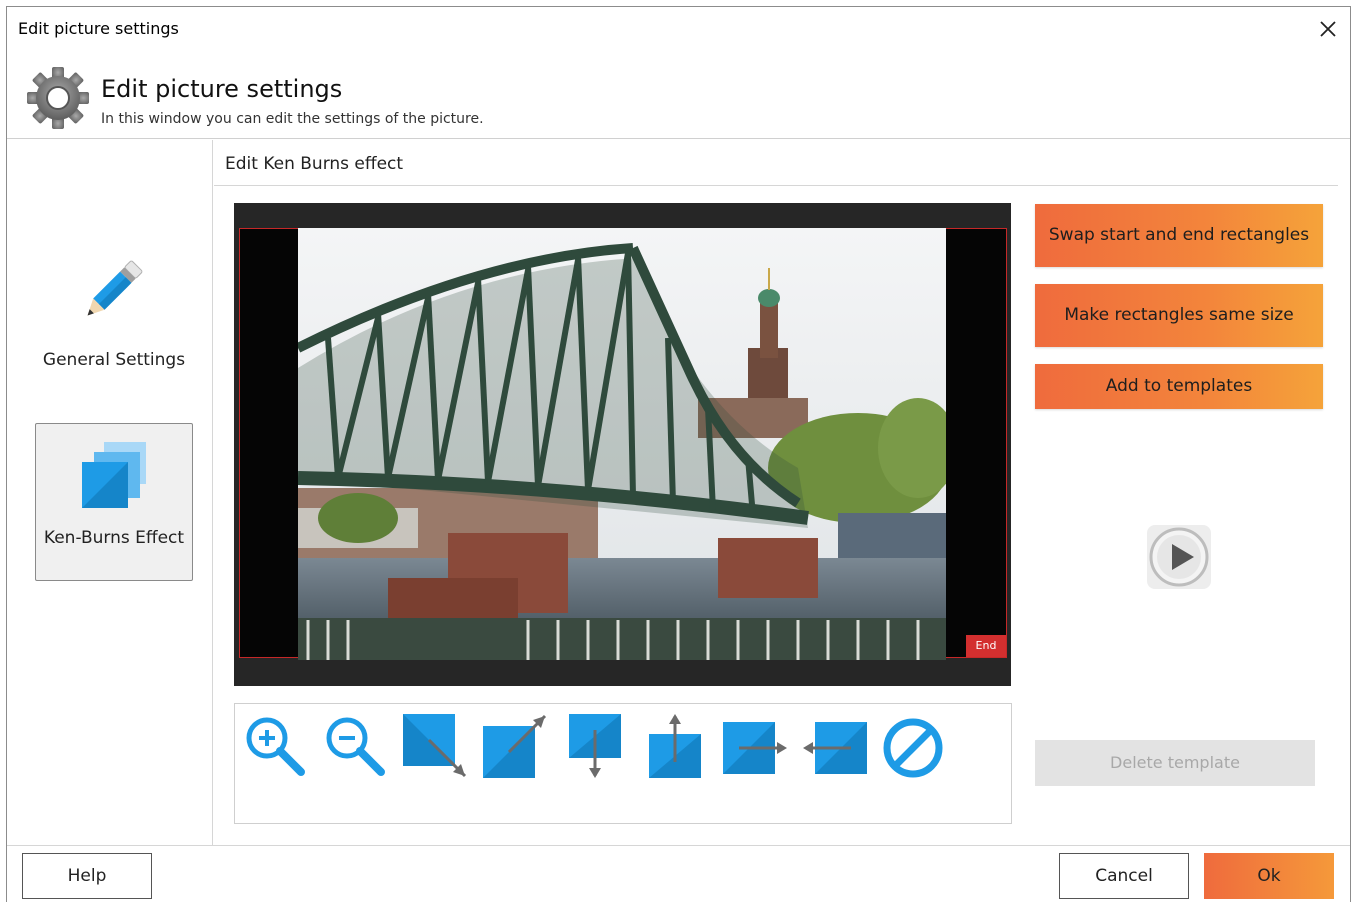  What do you see at coordinates (58, 98) in the screenshot?
I see `gear-icon` at bounding box center [58, 98].